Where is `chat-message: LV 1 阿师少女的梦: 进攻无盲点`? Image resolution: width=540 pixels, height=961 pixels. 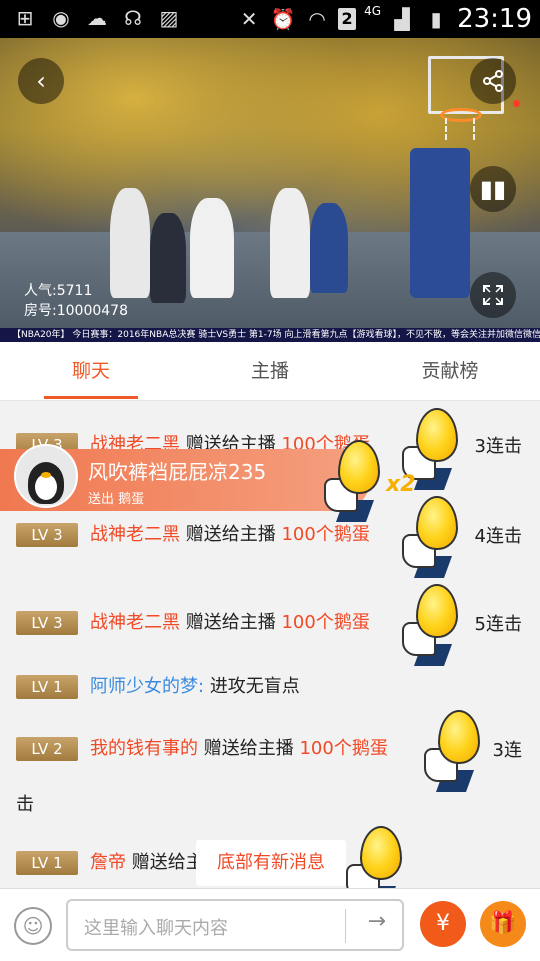 chat-message: LV 1 阿师少女的梦: 进攻无盲点 is located at coordinates (158, 685).